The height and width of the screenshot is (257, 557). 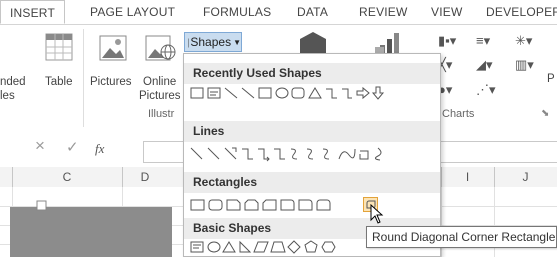 I want to click on insert-function-icon: fx, so click(x=99, y=149).